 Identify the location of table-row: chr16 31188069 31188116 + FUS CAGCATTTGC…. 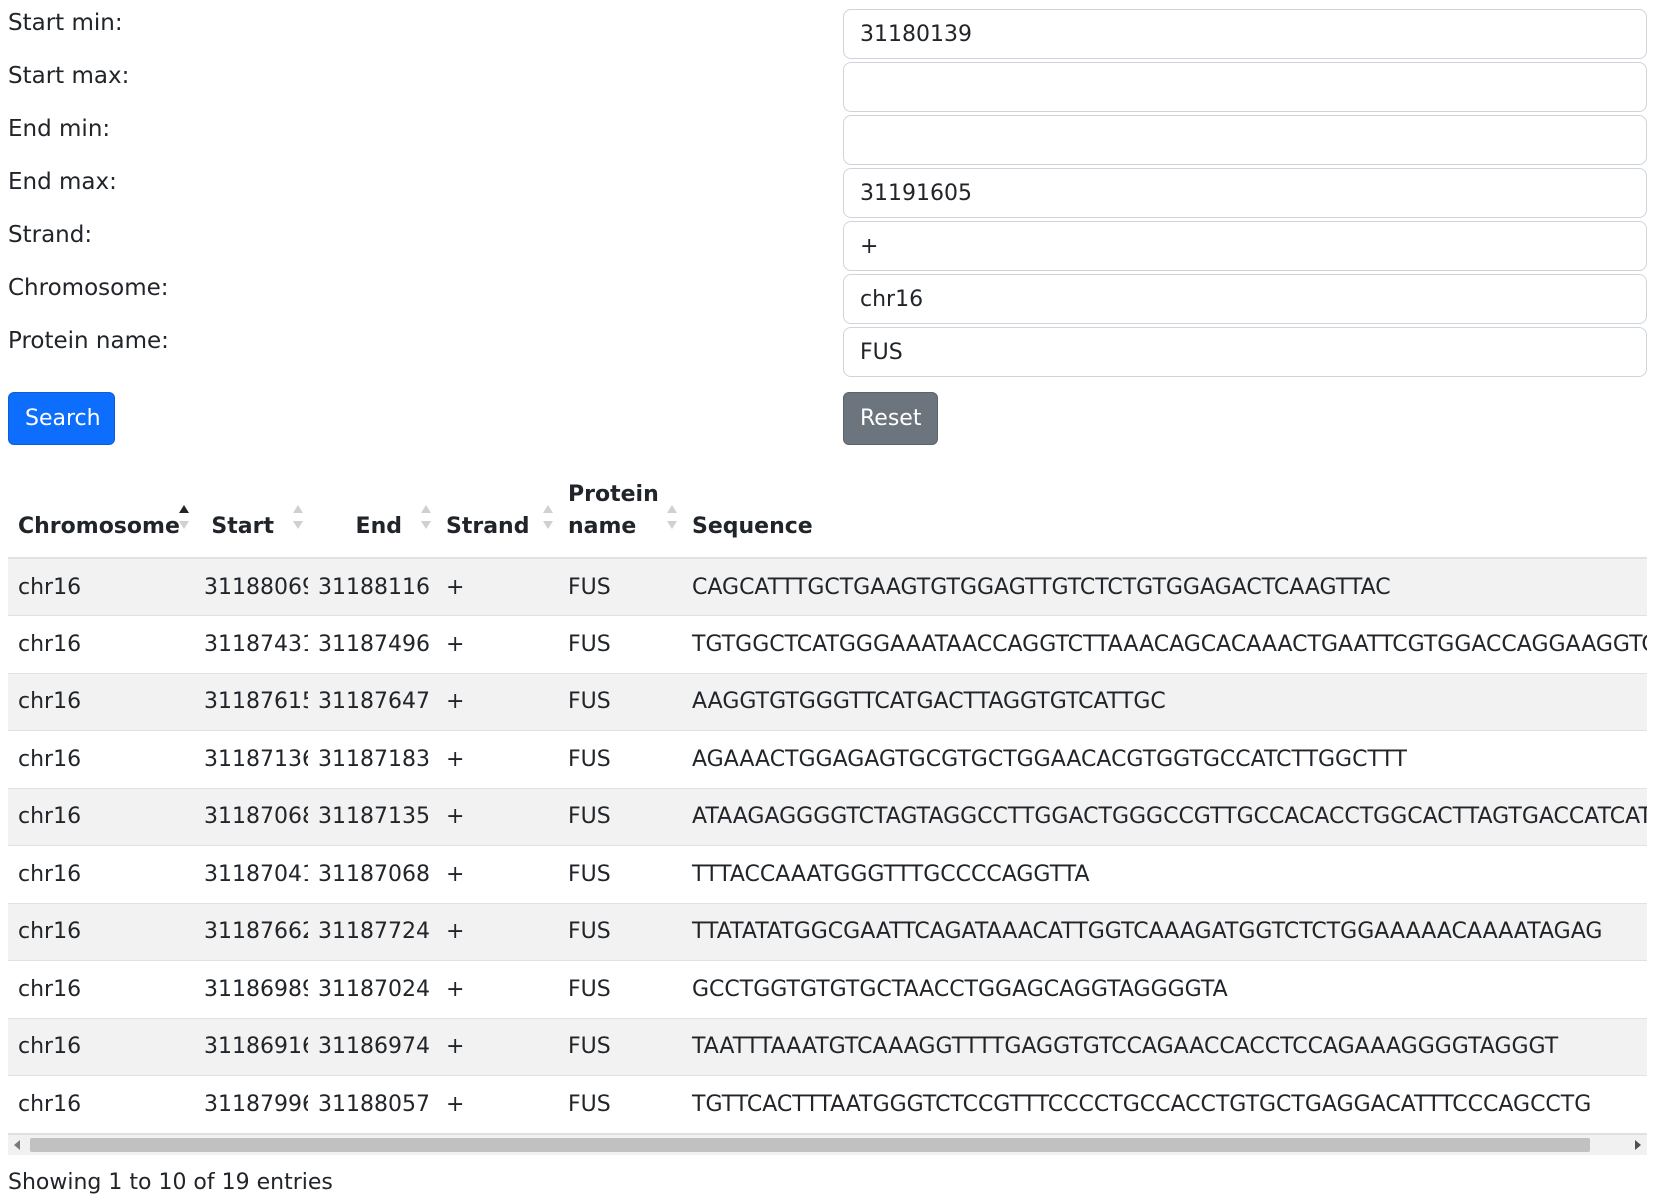
(827, 587).